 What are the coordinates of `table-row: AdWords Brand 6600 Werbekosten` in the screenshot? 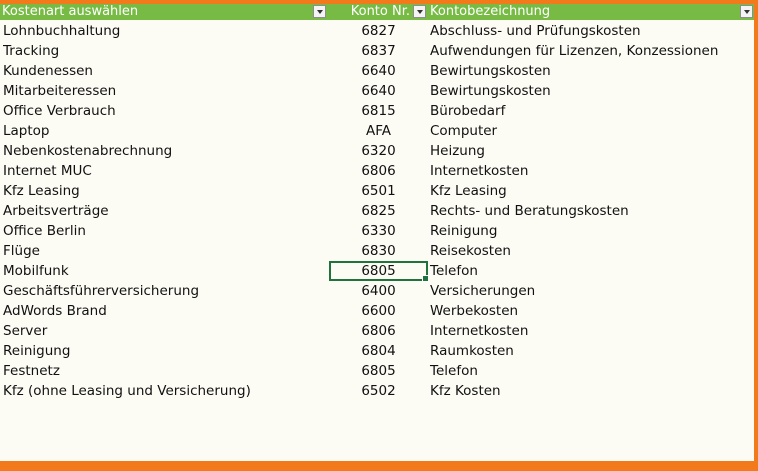 It's located at (377, 311).